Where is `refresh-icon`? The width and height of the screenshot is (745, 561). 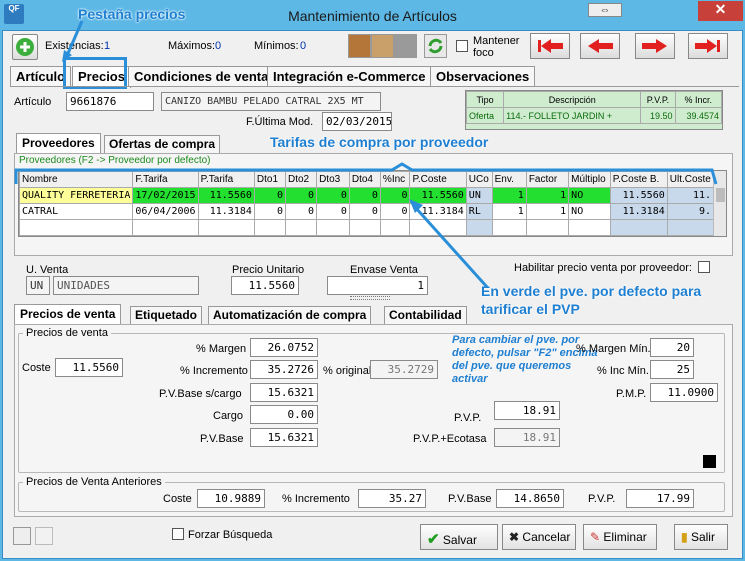 refresh-icon is located at coordinates (435, 46).